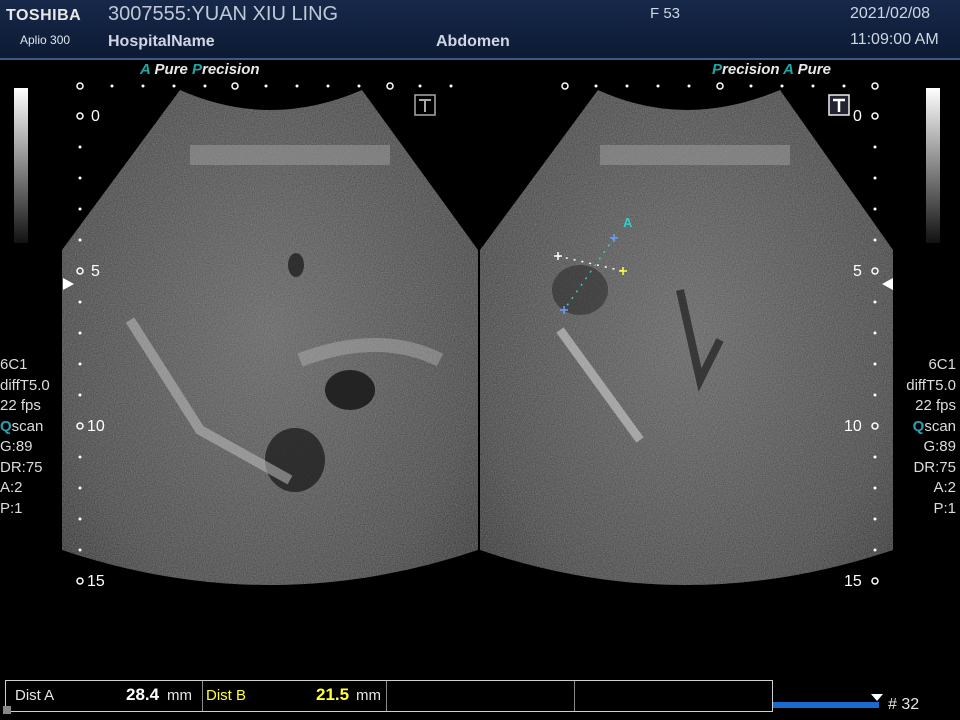  I want to click on dist-a-label: Dist A, so click(35, 695).